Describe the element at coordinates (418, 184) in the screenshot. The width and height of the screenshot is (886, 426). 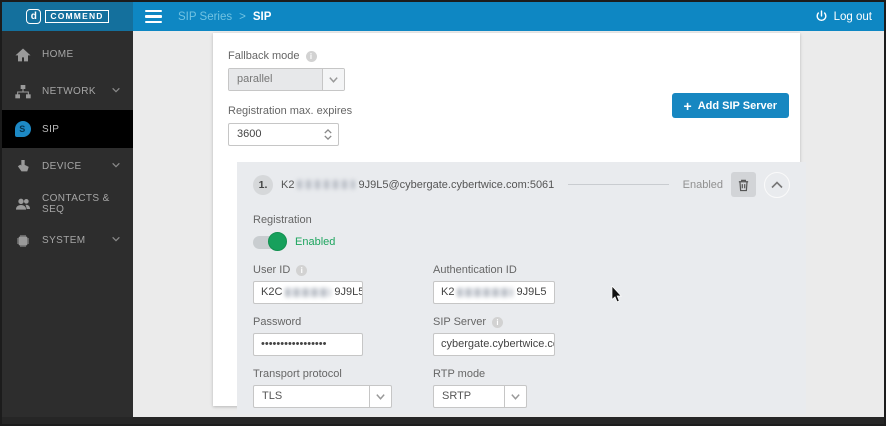
I see `server-title: K2 9J9L5@cybergate.cybertwice.com:5061` at that location.